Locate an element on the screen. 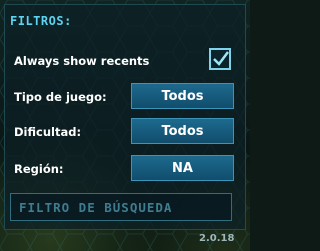  region-selector: NA is located at coordinates (182, 168).